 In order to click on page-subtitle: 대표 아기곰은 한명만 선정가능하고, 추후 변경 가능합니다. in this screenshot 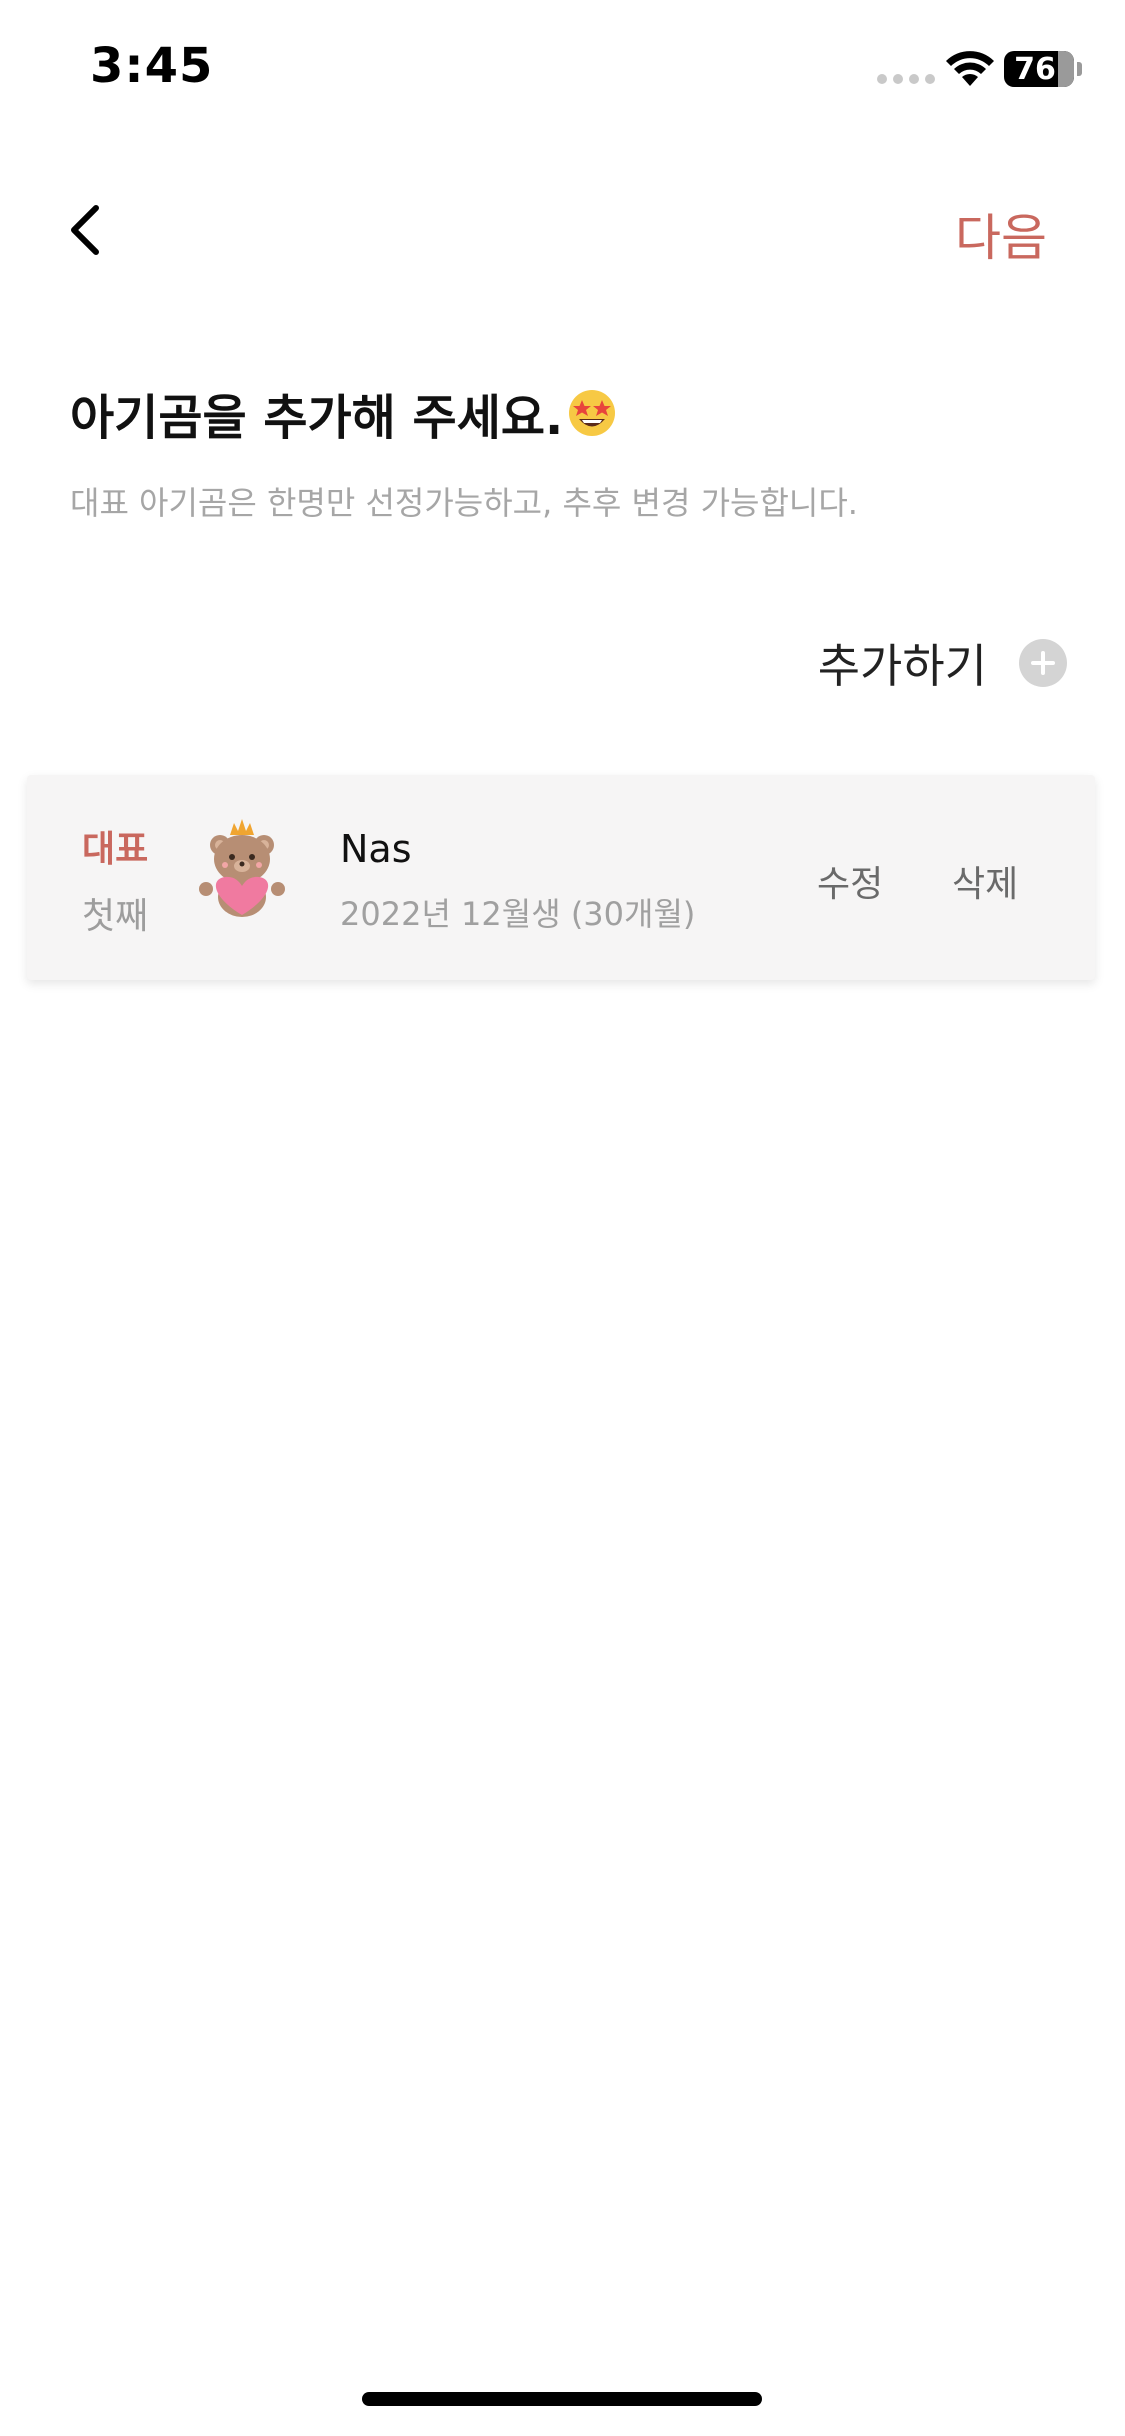, I will do `click(464, 503)`.